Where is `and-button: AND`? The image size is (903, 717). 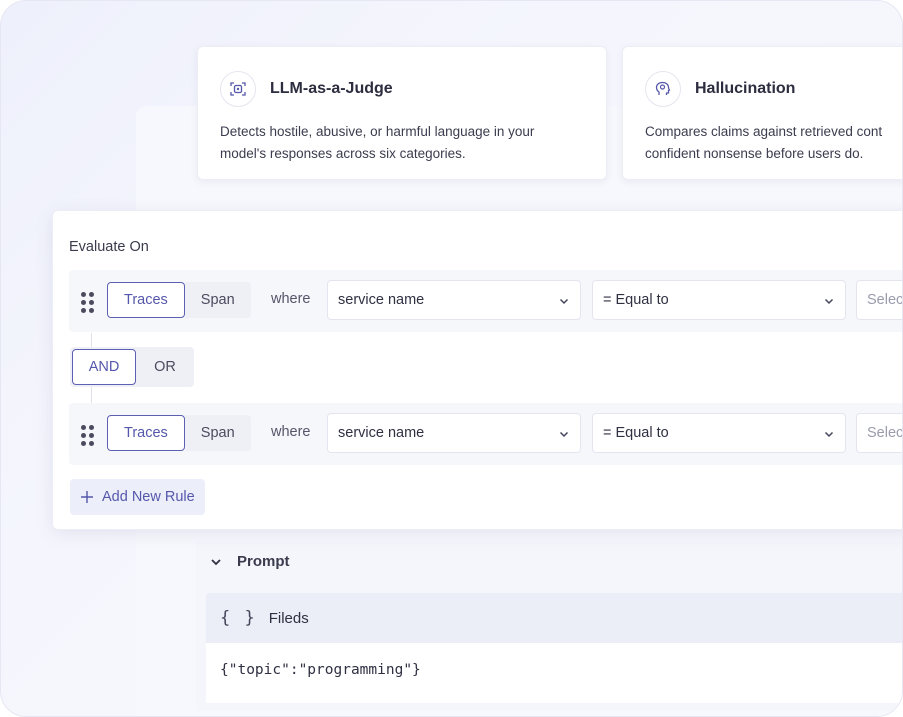
and-button: AND is located at coordinates (104, 367).